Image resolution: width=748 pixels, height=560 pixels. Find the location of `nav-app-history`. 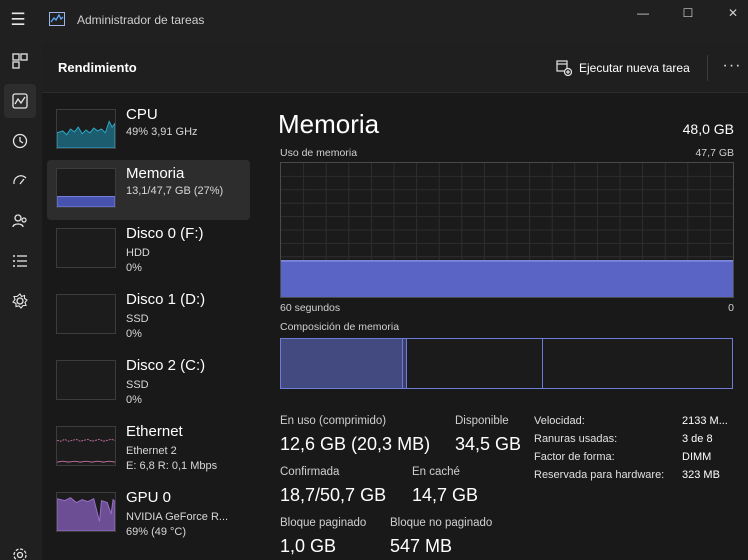

nav-app-history is located at coordinates (20, 141).